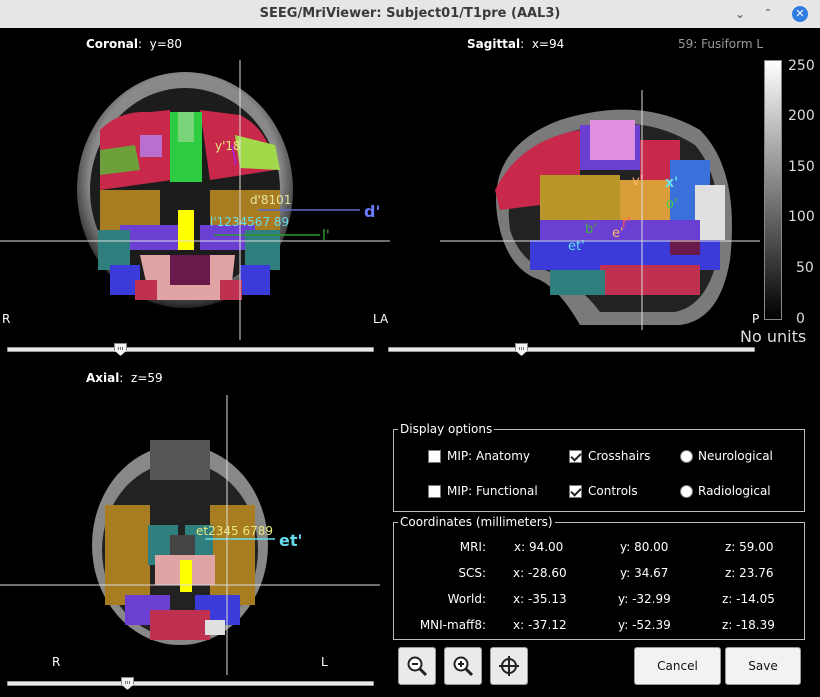 The width and height of the screenshot is (820, 697). Describe the element at coordinates (801, 66) in the screenshot. I see `colorbar-tick-250: 250` at that location.